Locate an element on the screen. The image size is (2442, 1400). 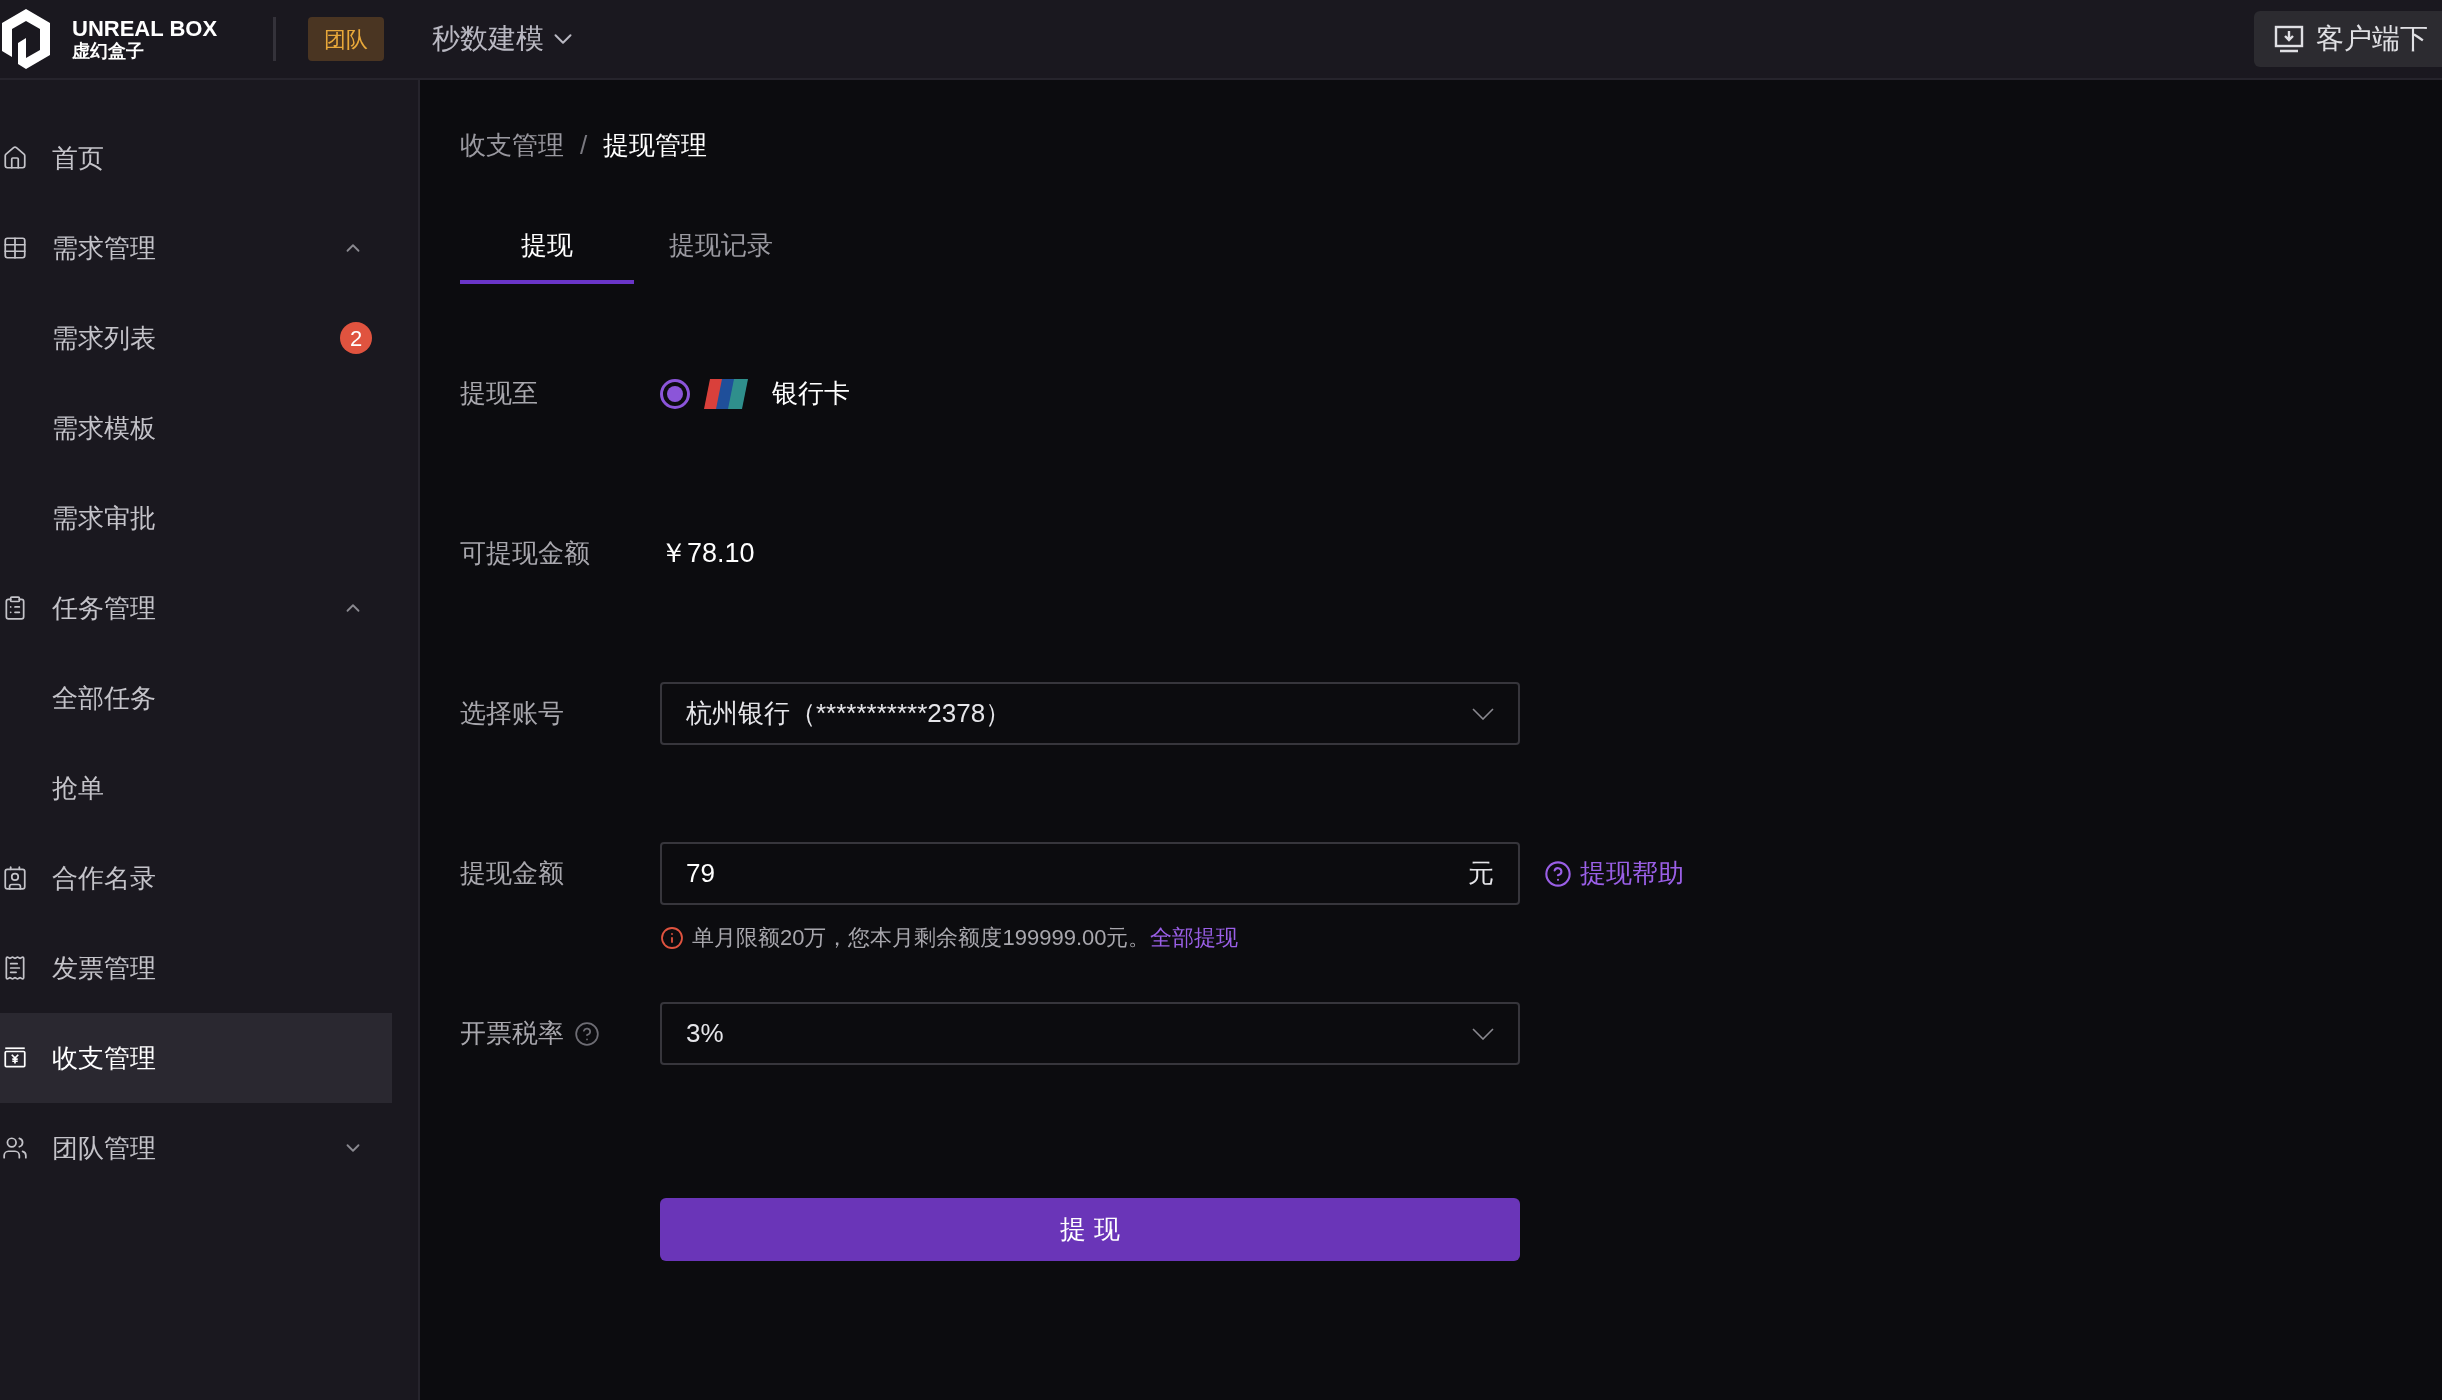
select-field: 杭州银行（***********2378） is located at coordinates (1090, 713).